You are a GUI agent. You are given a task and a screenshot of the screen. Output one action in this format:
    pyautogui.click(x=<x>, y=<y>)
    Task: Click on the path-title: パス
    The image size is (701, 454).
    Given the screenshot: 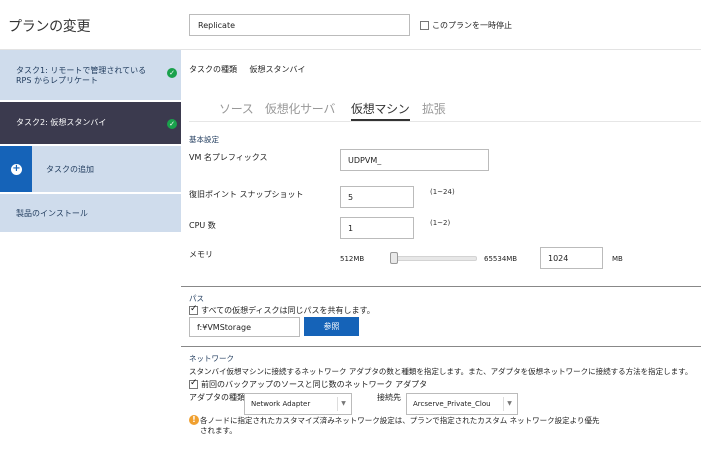 What is the action you would take?
    pyautogui.click(x=196, y=298)
    